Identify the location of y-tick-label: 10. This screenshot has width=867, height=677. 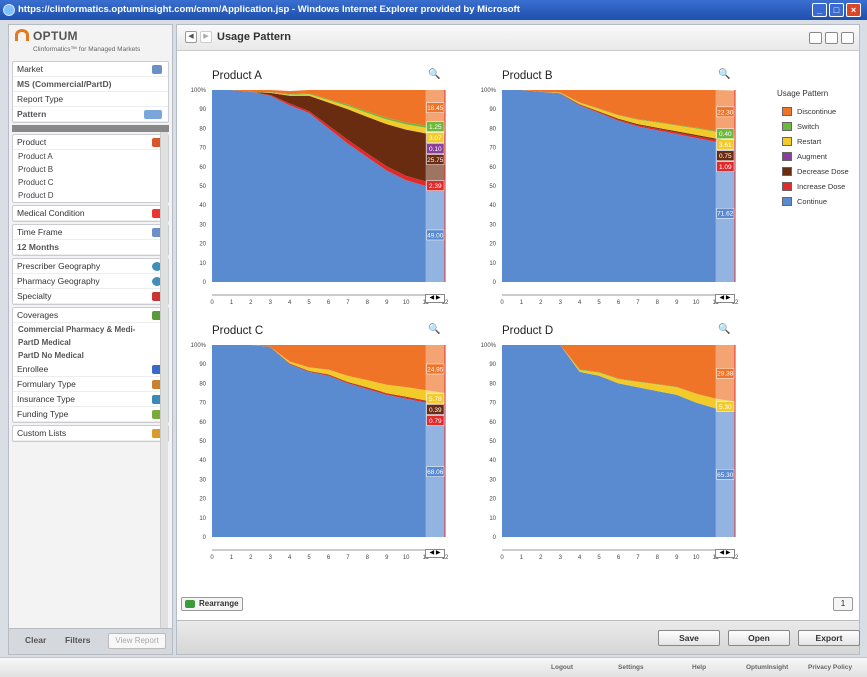
(492, 519).